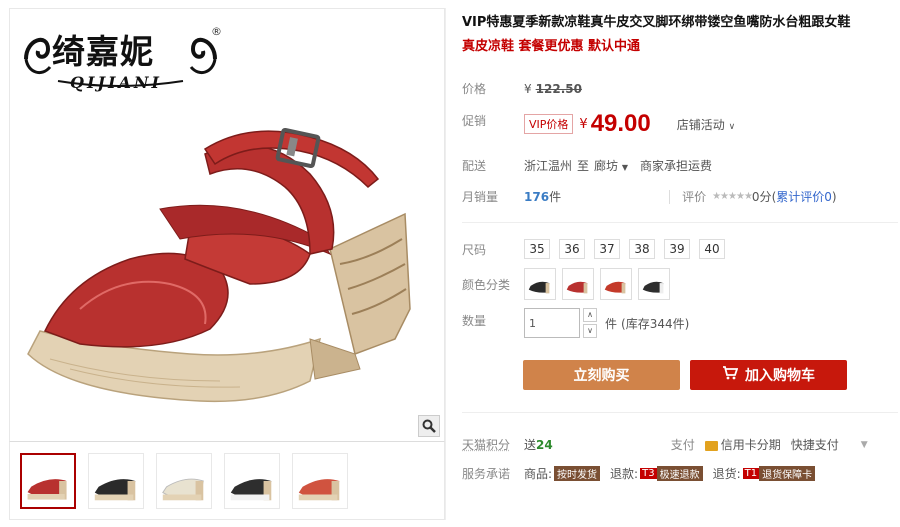 This screenshot has width=900, height=527. I want to click on cart-icon, so click(730, 375).